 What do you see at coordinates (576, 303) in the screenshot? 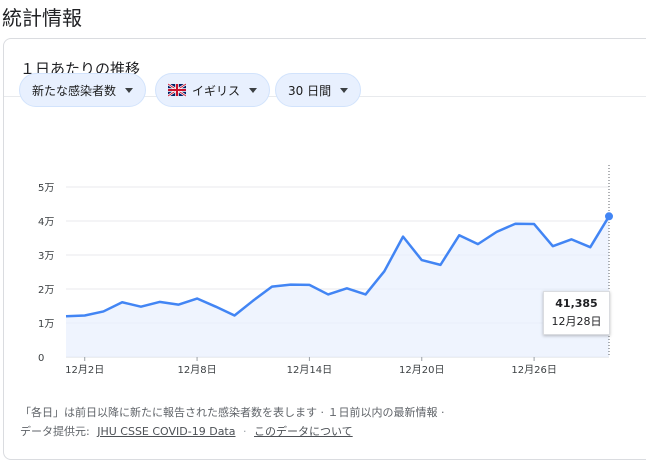
I see `tooltip-value: 41,385` at bounding box center [576, 303].